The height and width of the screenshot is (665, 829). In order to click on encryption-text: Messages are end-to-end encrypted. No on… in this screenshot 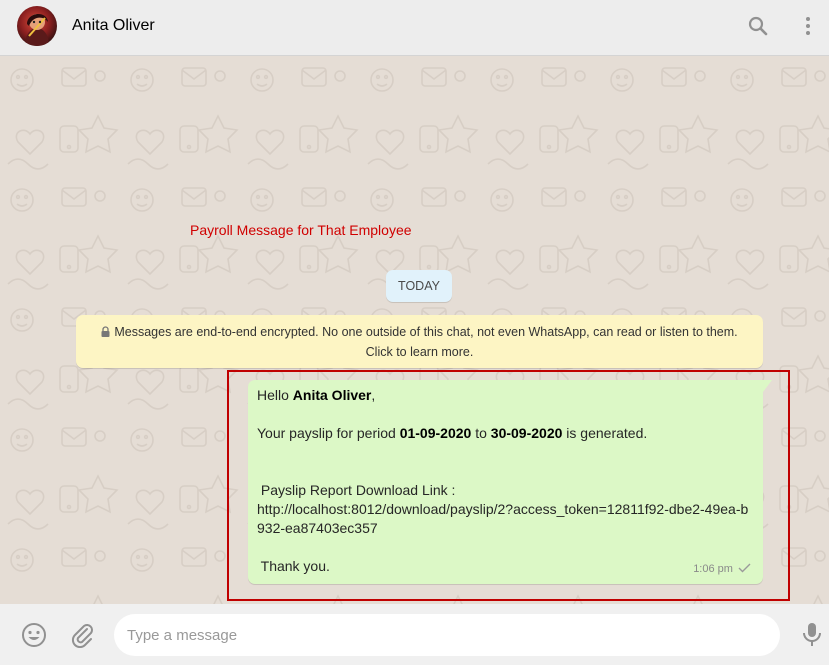, I will do `click(426, 332)`.